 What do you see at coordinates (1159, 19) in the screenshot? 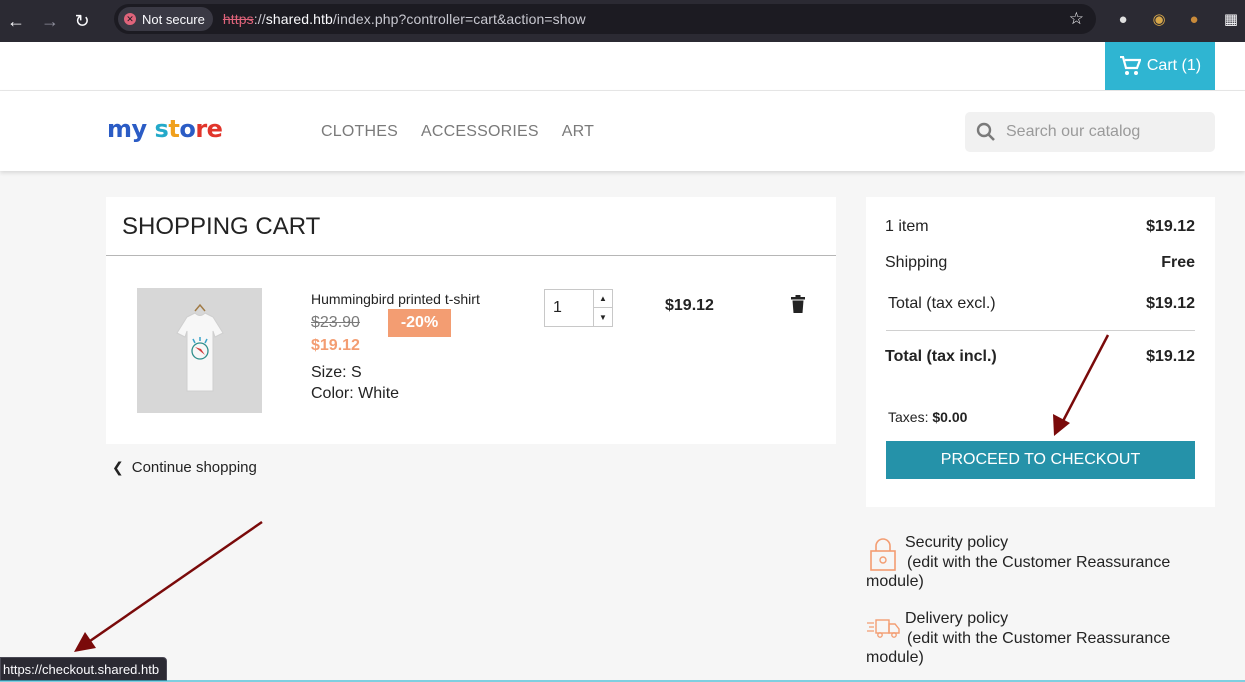
I see `cookie-extension-icon: ◉` at bounding box center [1159, 19].